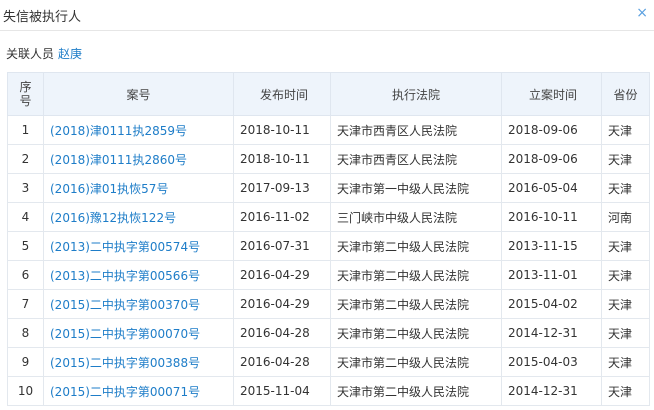 The width and height of the screenshot is (654, 410). I want to click on column-header-case-no: 案号, so click(138, 94).